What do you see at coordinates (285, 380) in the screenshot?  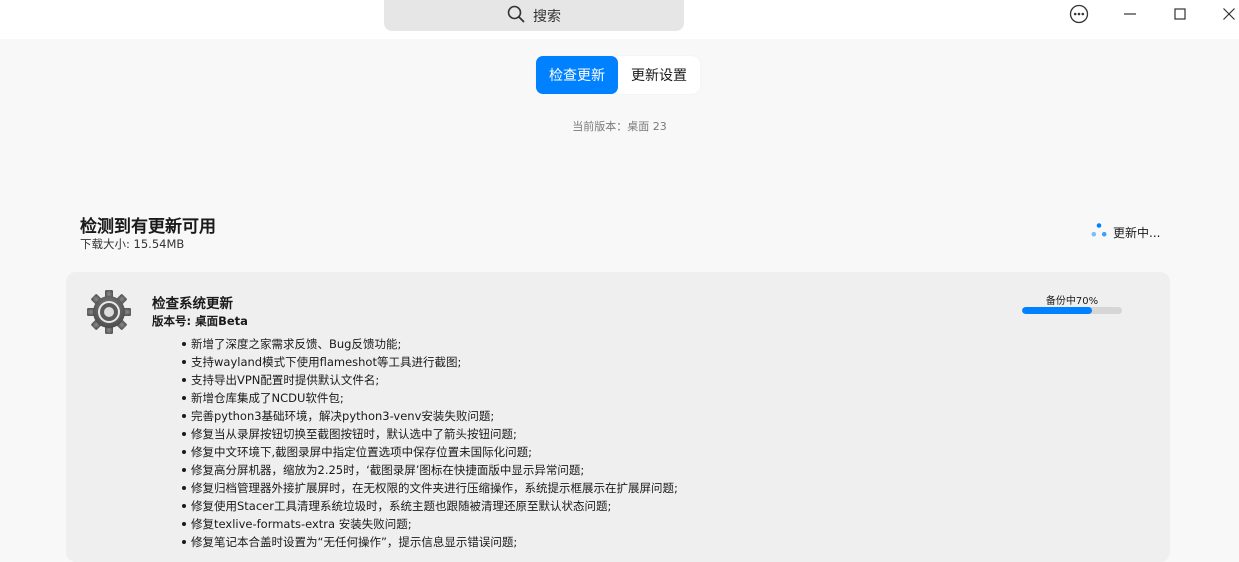 I see `changelog-text: 支持导出VPN配置时提供默认文件名;` at bounding box center [285, 380].